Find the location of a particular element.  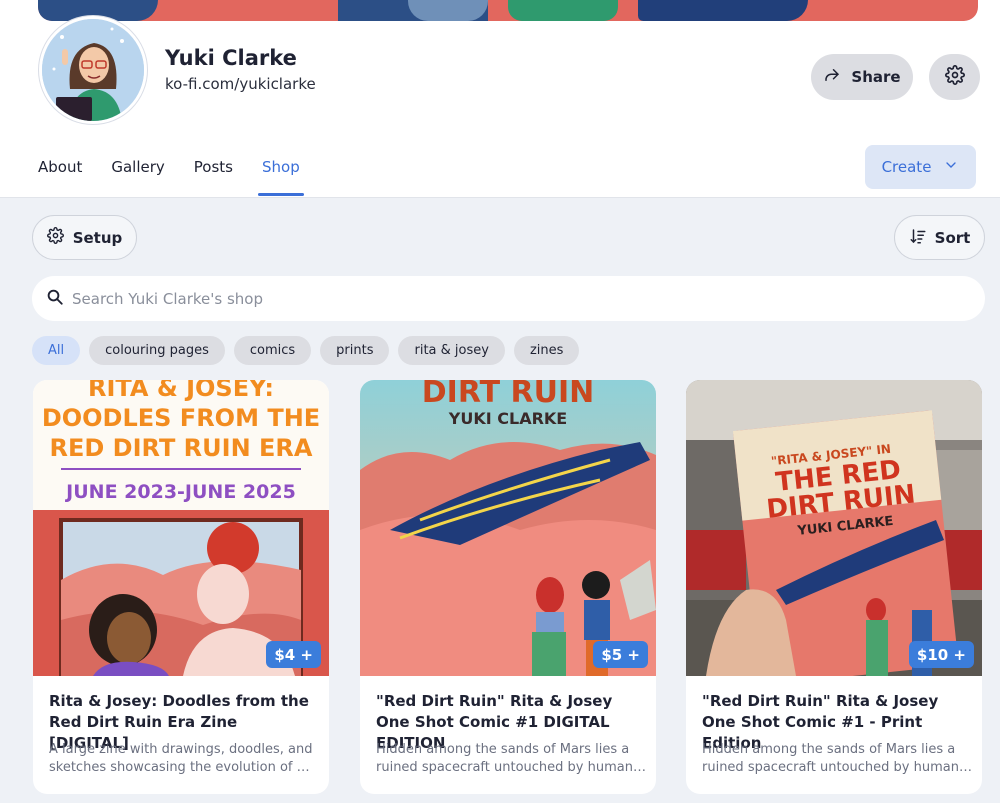

profile-name: Yuki Clarke is located at coordinates (231, 58).